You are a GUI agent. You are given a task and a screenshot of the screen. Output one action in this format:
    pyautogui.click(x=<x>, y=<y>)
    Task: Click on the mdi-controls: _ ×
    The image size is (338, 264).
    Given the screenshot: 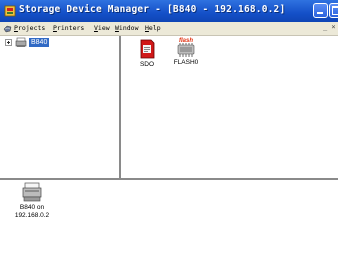 What is the action you would take?
    pyautogui.click(x=329, y=27)
    